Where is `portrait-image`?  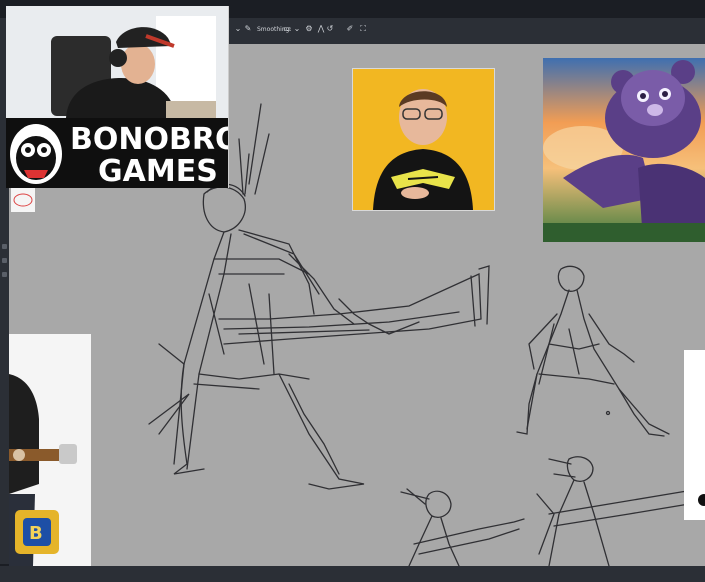
portrait-image is located at coordinates (423, 149).